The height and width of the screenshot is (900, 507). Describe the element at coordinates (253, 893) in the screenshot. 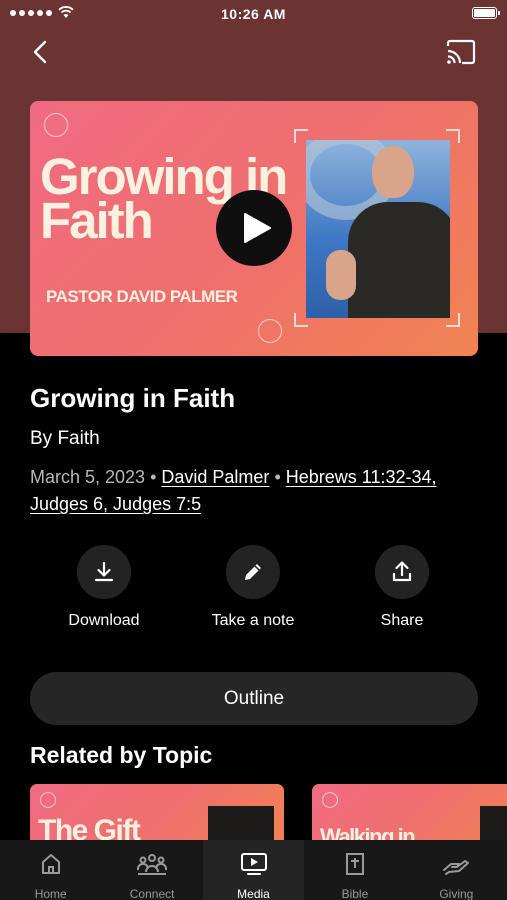

I see `tab-label: Media` at that location.